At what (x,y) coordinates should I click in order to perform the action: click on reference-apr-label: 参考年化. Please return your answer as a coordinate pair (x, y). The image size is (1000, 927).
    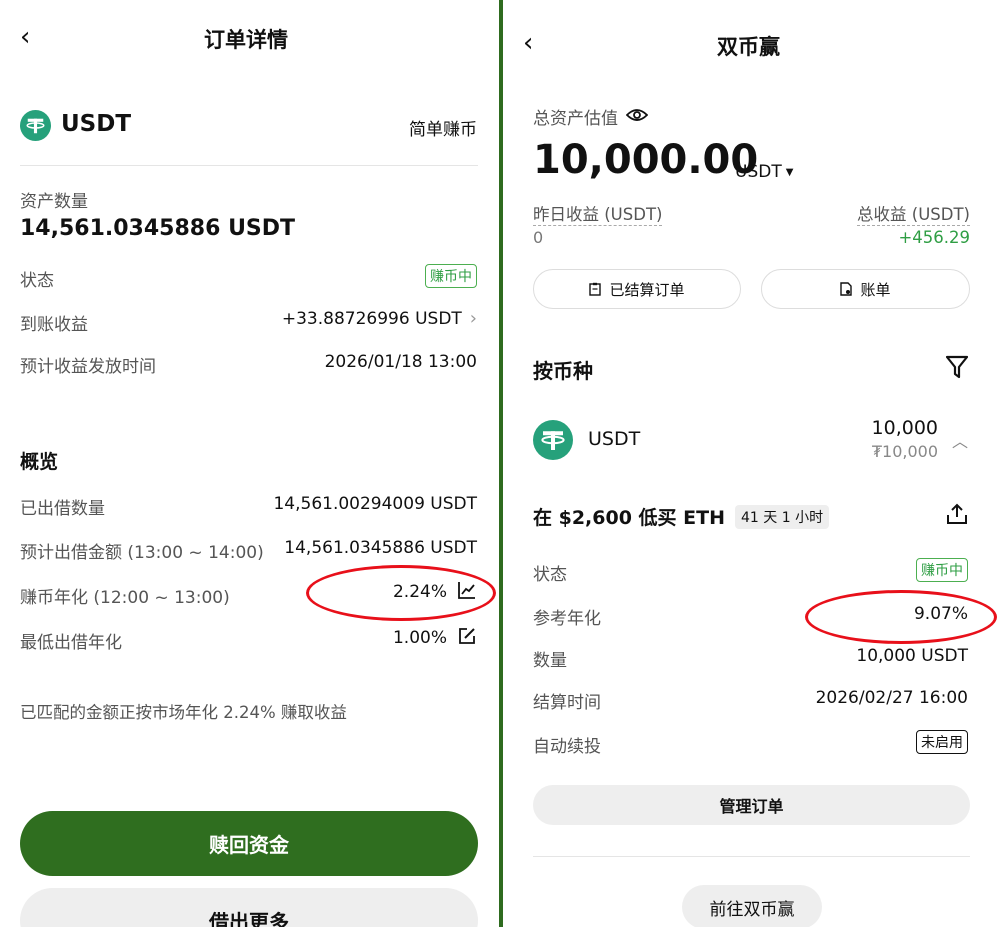
    Looking at the image, I should click on (567, 619).